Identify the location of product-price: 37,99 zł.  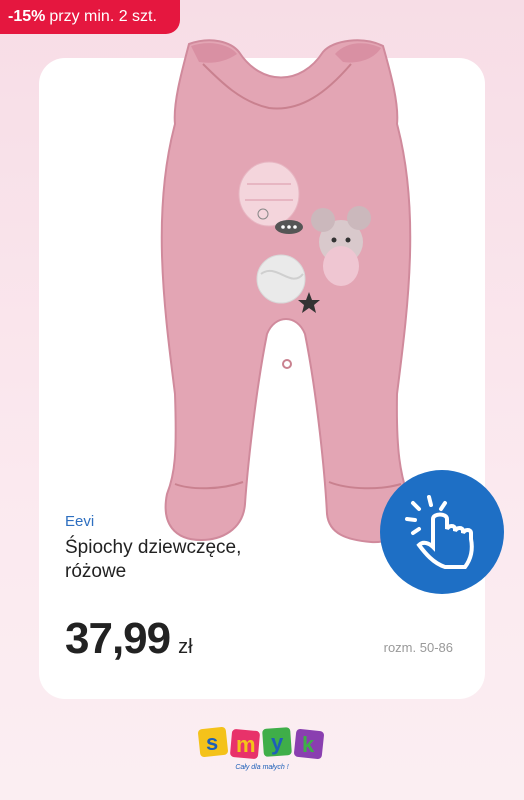
(129, 639).